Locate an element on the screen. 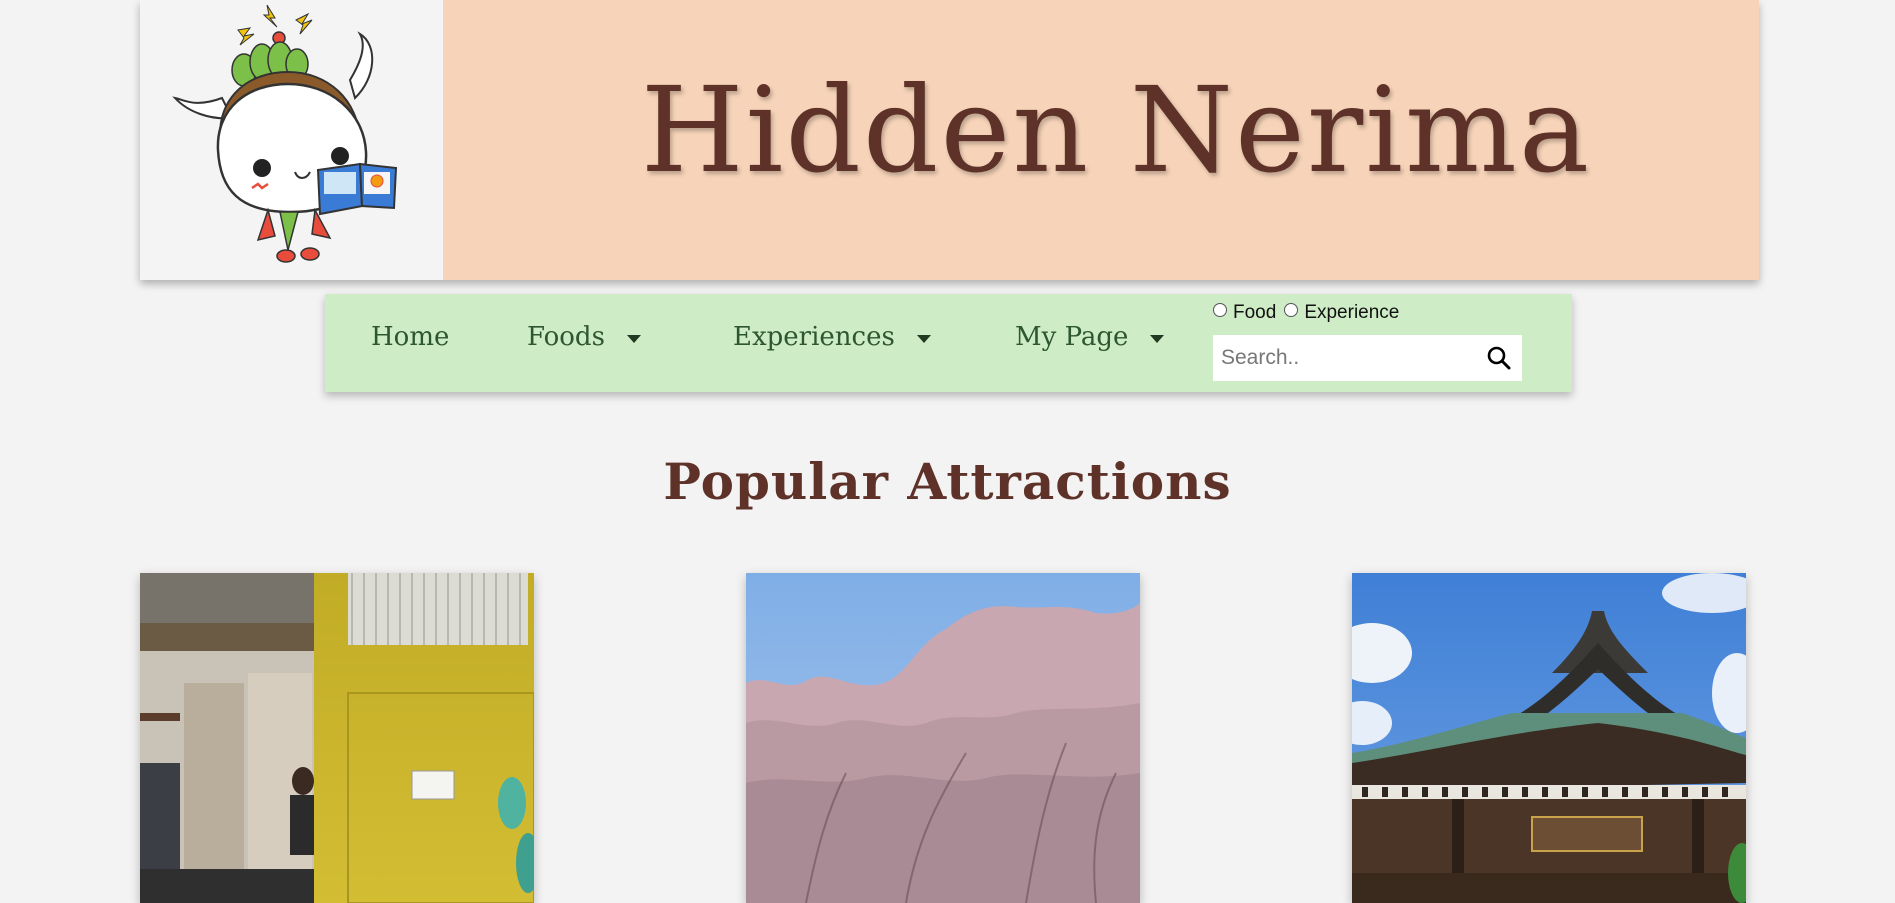 This screenshot has width=1895, height=903. nav-item-foods: Foods is located at coordinates (584, 337).